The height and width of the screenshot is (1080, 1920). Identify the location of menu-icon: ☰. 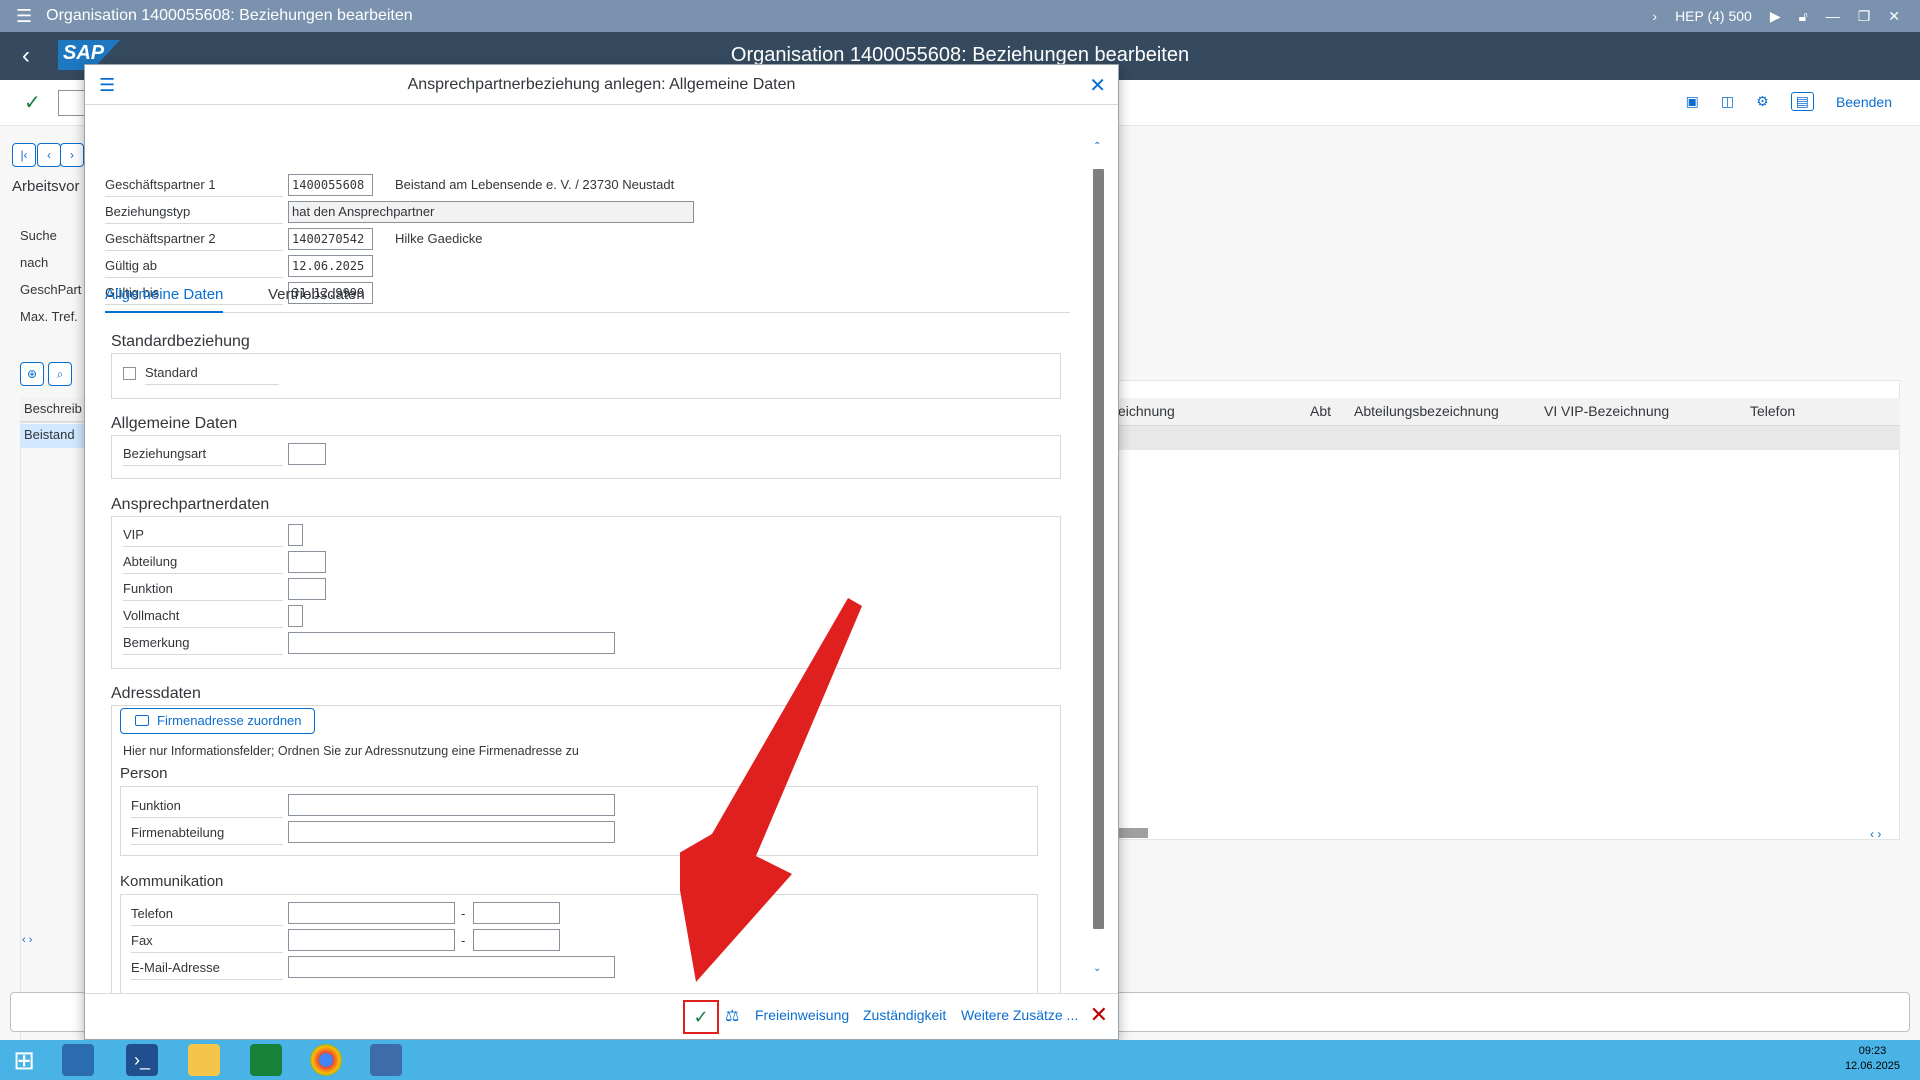
(24, 16).